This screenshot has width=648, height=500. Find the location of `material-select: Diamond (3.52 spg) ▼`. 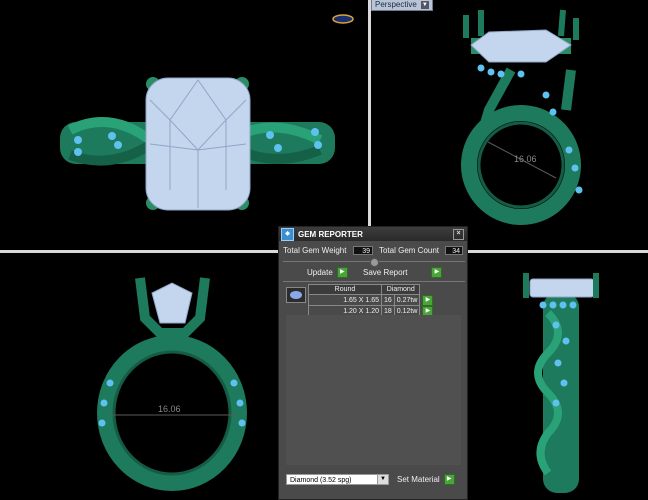

material-select: Diamond (3.52 spg) ▼ is located at coordinates (337, 479).